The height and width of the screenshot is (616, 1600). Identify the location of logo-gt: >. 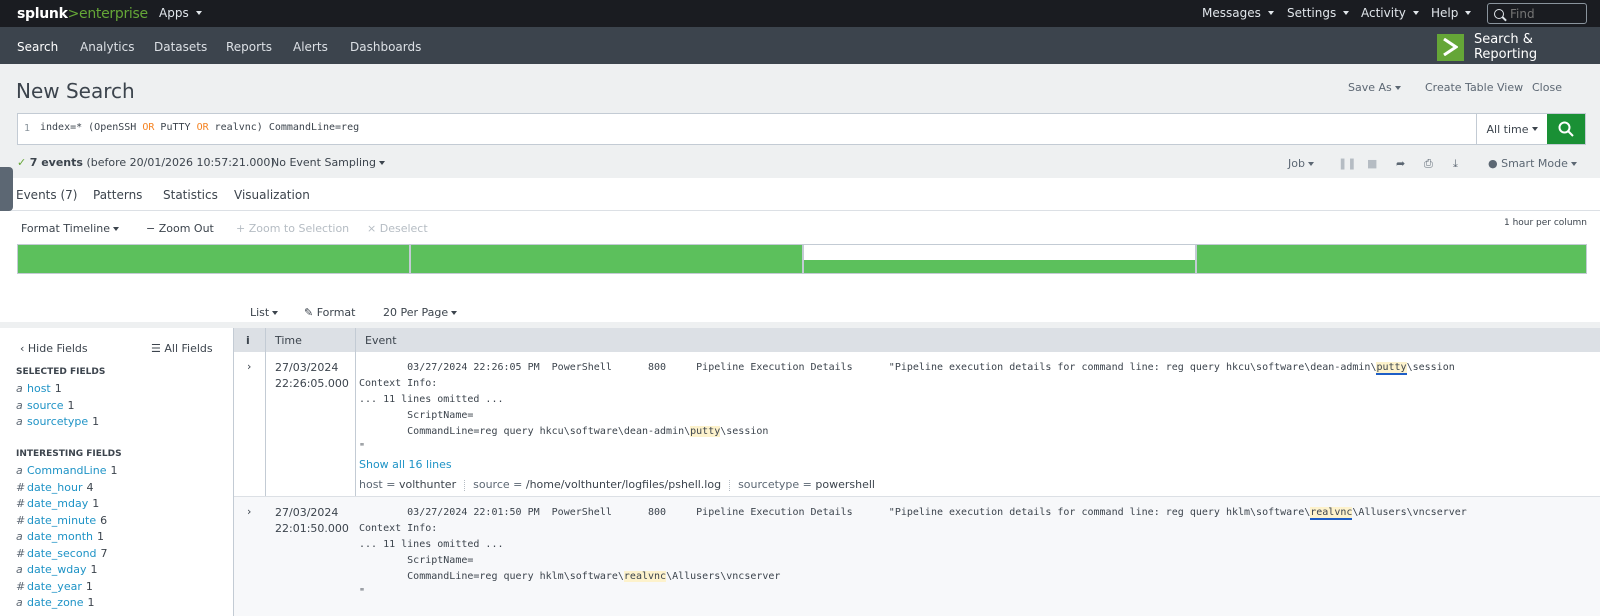
(73, 13).